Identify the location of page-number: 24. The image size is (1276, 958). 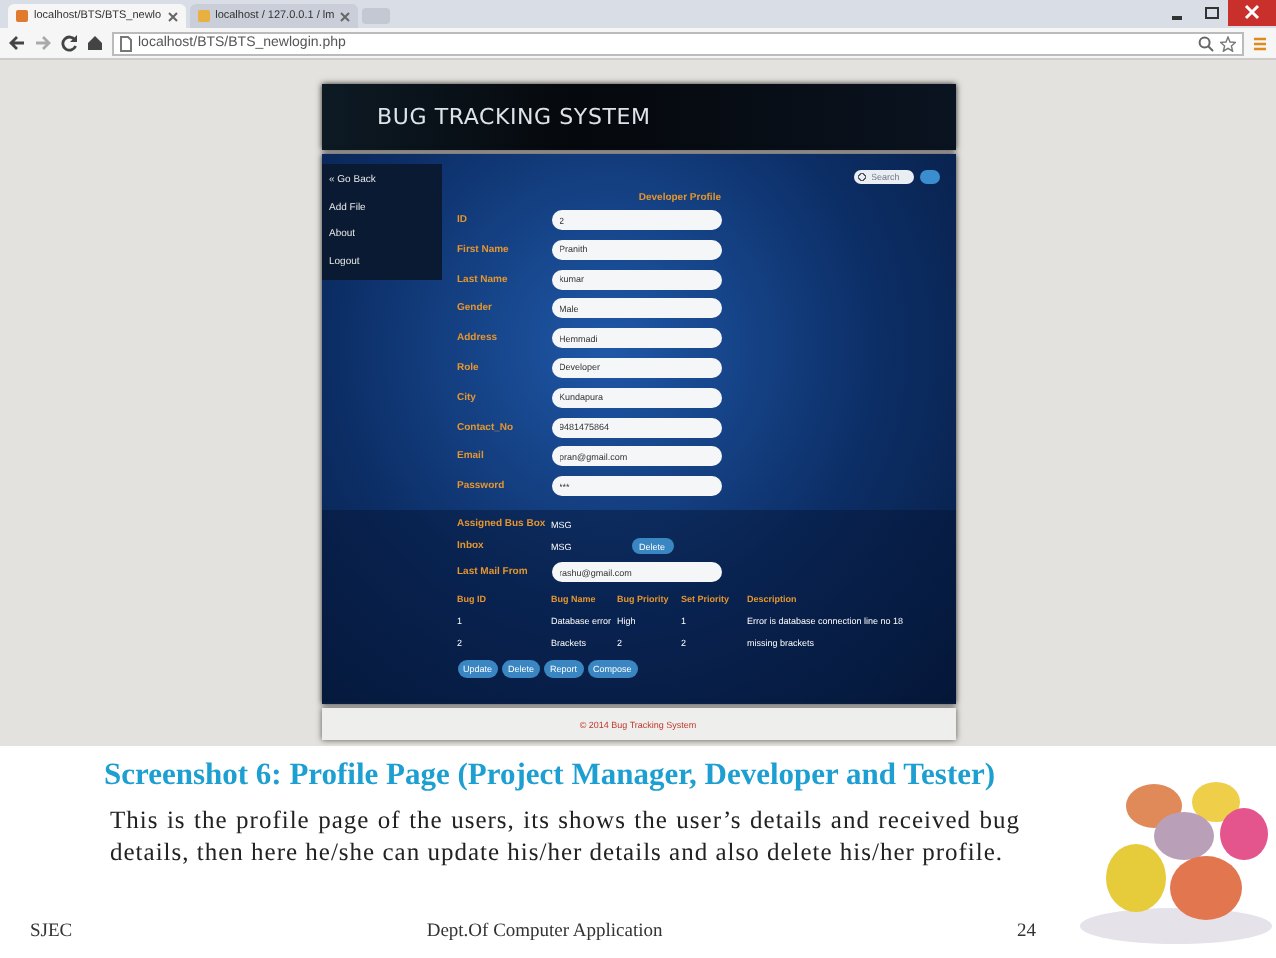
(1026, 932).